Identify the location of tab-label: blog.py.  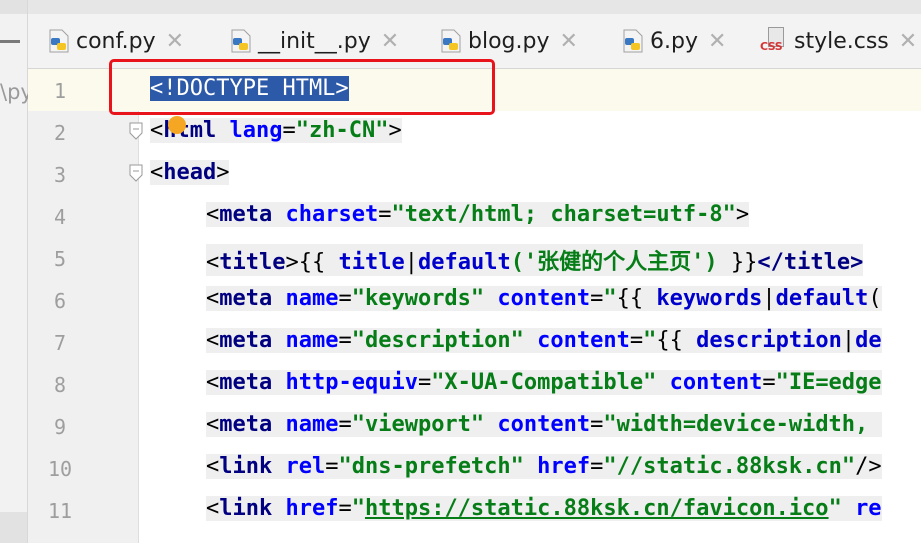
(509, 41).